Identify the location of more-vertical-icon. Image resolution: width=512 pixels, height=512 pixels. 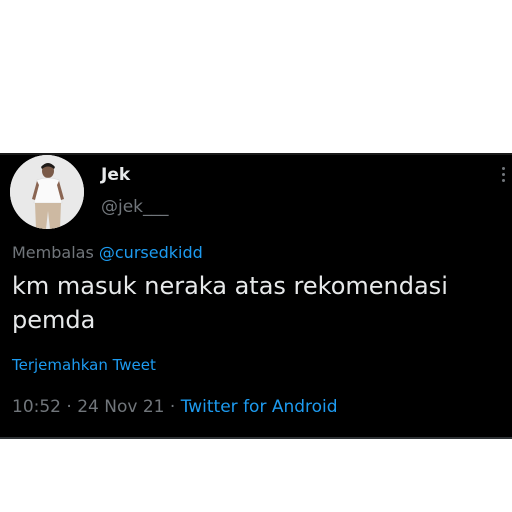
(503, 177).